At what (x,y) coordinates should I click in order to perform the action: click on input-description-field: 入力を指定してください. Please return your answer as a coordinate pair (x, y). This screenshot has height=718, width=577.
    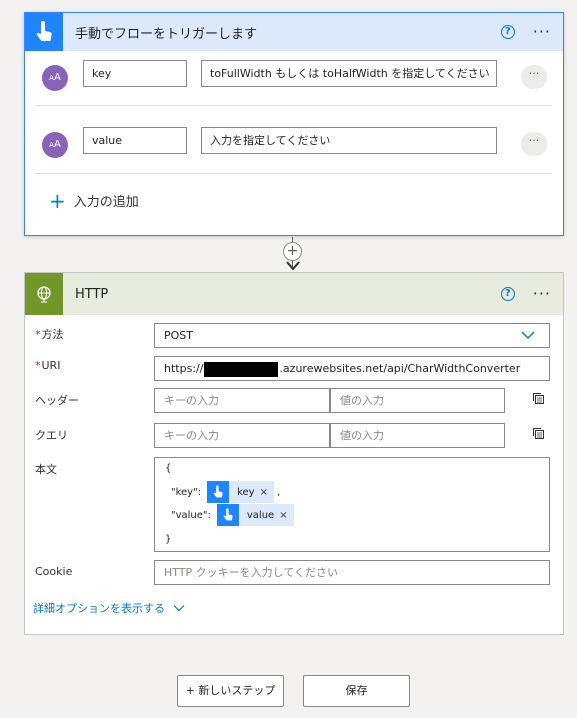
    Looking at the image, I should click on (349, 140).